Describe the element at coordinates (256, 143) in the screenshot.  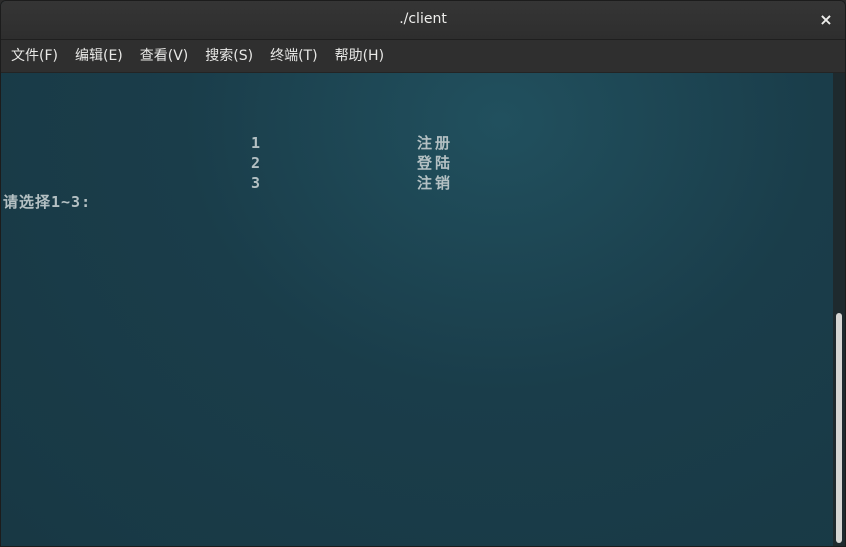
I see `option-number-1: 1` at that location.